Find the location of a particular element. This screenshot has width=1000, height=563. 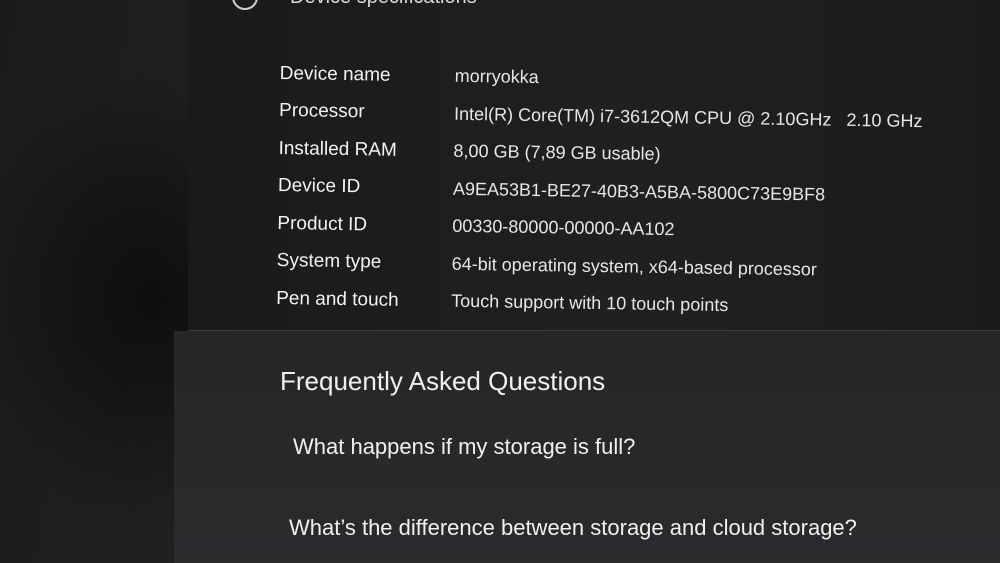

spec-label: Installed RAM is located at coordinates (337, 149).